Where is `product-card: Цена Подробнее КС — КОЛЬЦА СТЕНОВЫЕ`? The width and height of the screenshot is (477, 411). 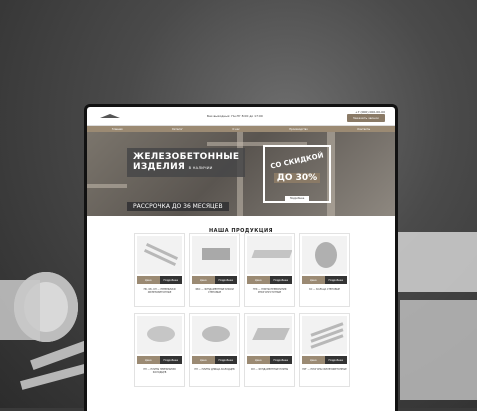
product-card: Цена Подробнее КС — КОЛЬЦА СТЕНОВЫЕ is located at coordinates (324, 270).